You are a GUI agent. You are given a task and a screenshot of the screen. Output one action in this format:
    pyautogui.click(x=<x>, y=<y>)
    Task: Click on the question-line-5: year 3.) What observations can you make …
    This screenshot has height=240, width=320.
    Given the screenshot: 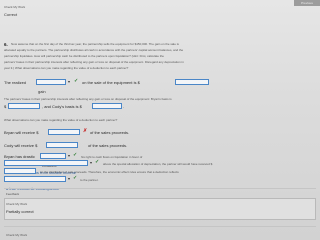 What is the action you would take?
    pyautogui.click(x=66, y=68)
    